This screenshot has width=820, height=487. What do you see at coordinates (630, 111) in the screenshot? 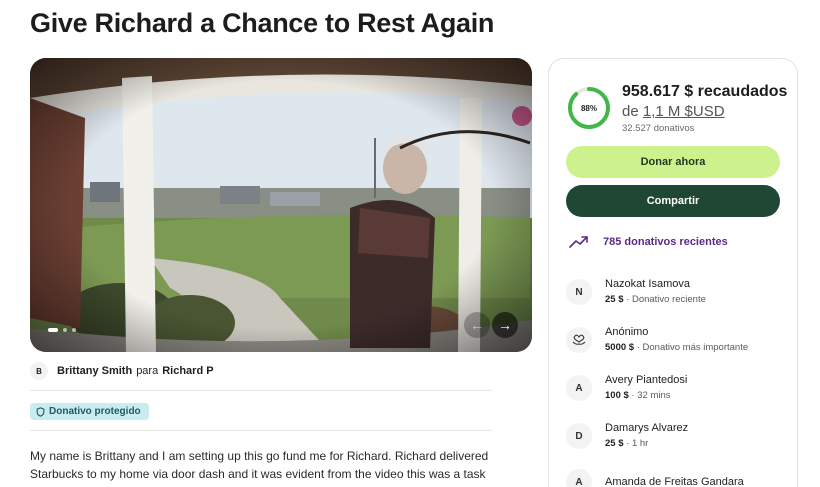
I see `goal-prefix: de` at bounding box center [630, 111].